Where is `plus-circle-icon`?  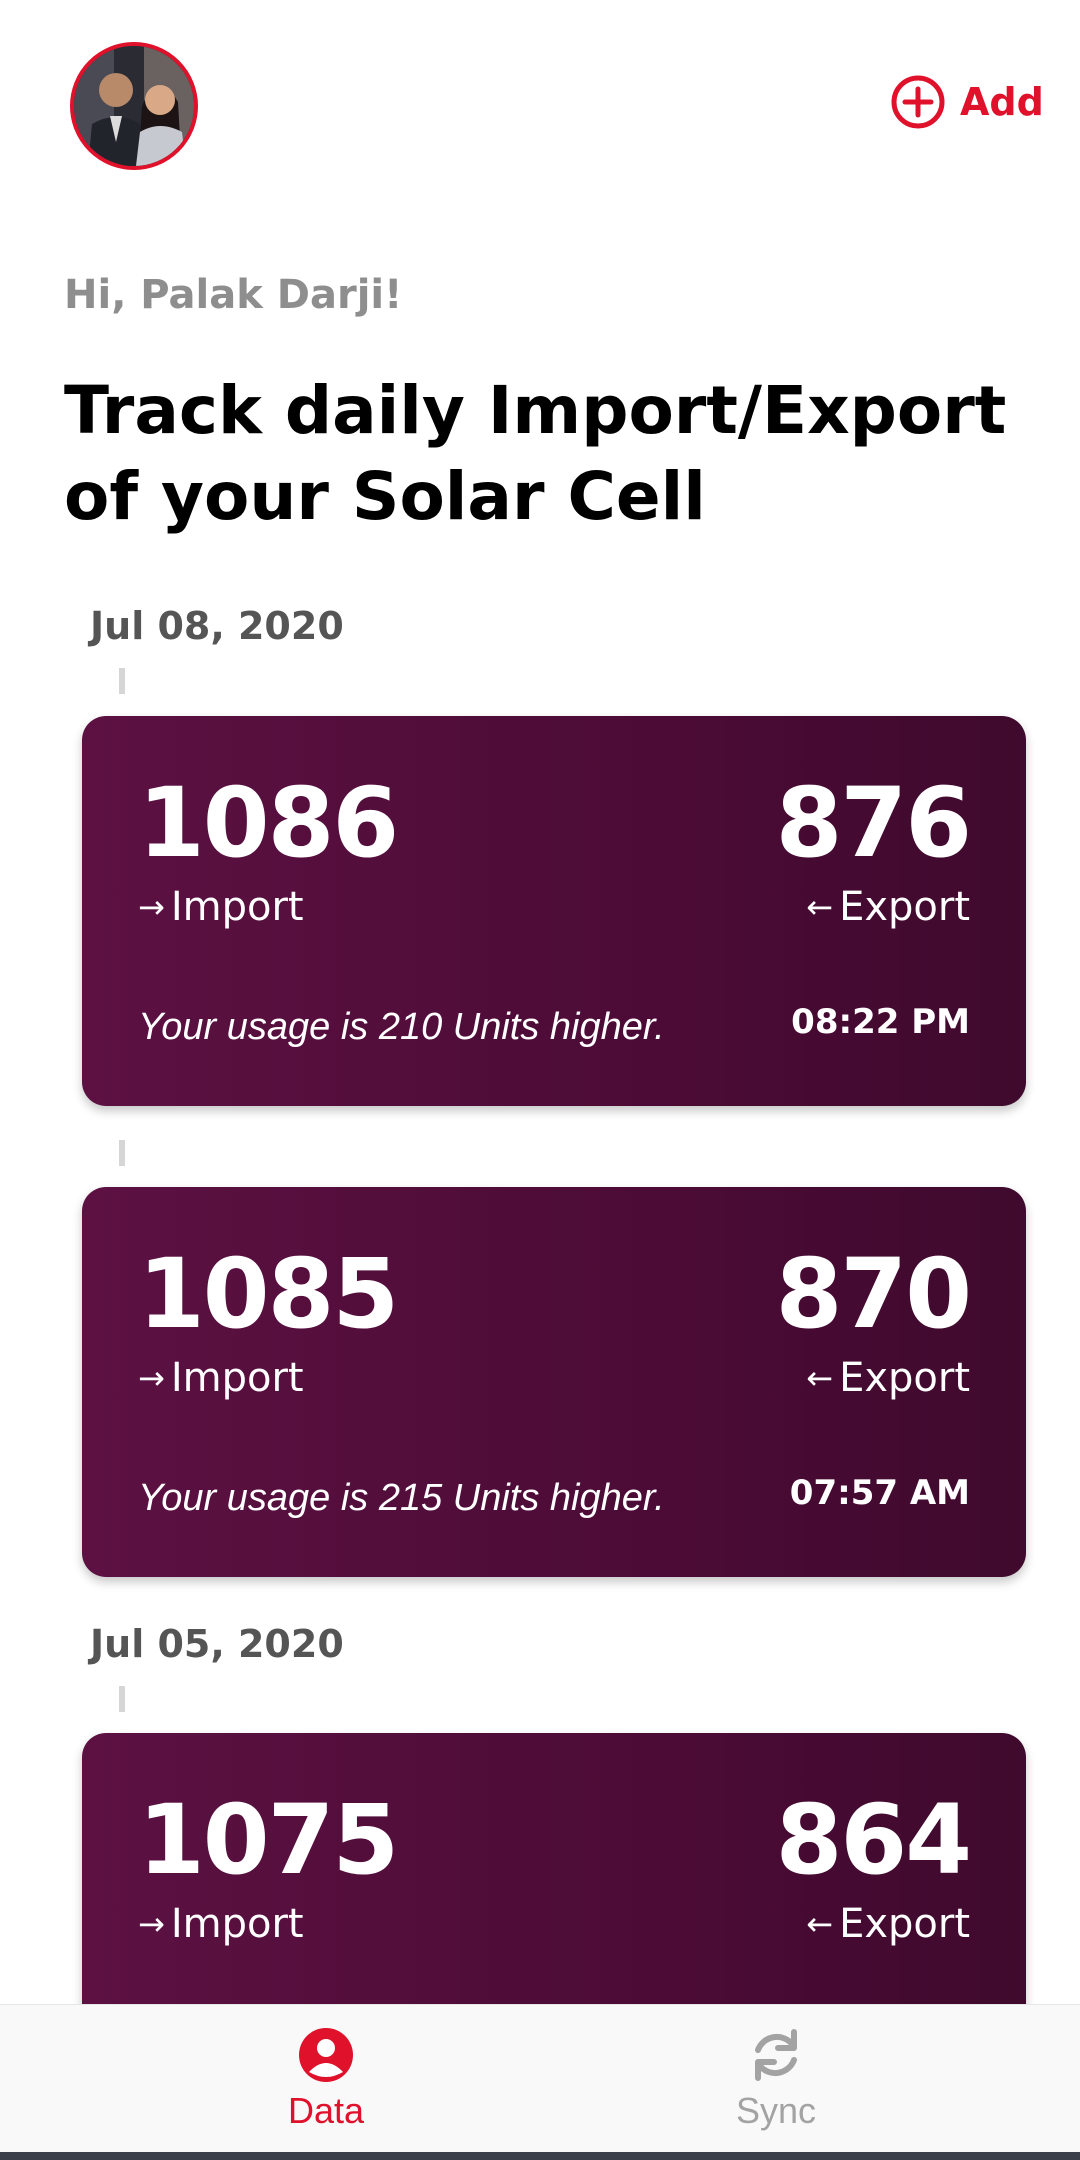 plus-circle-icon is located at coordinates (918, 102).